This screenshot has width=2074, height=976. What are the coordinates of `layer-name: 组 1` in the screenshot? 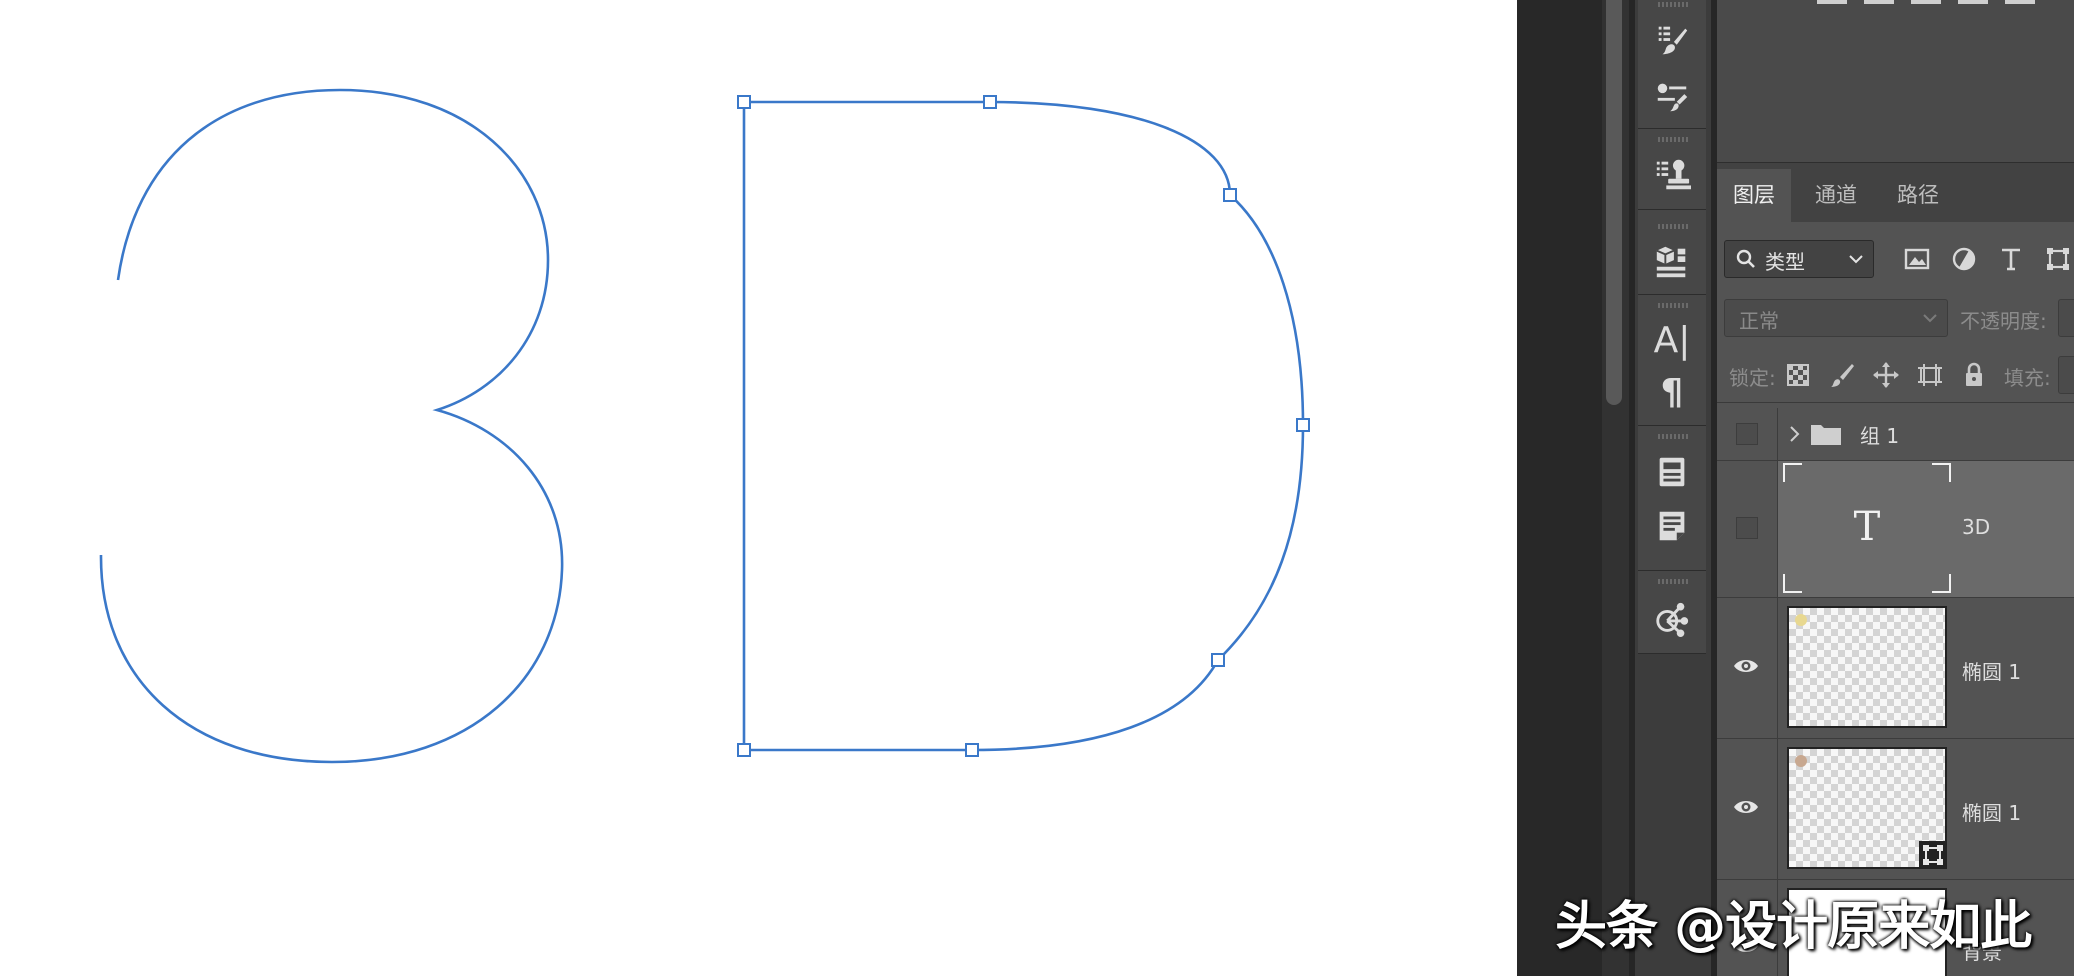 It's located at (1880, 436).